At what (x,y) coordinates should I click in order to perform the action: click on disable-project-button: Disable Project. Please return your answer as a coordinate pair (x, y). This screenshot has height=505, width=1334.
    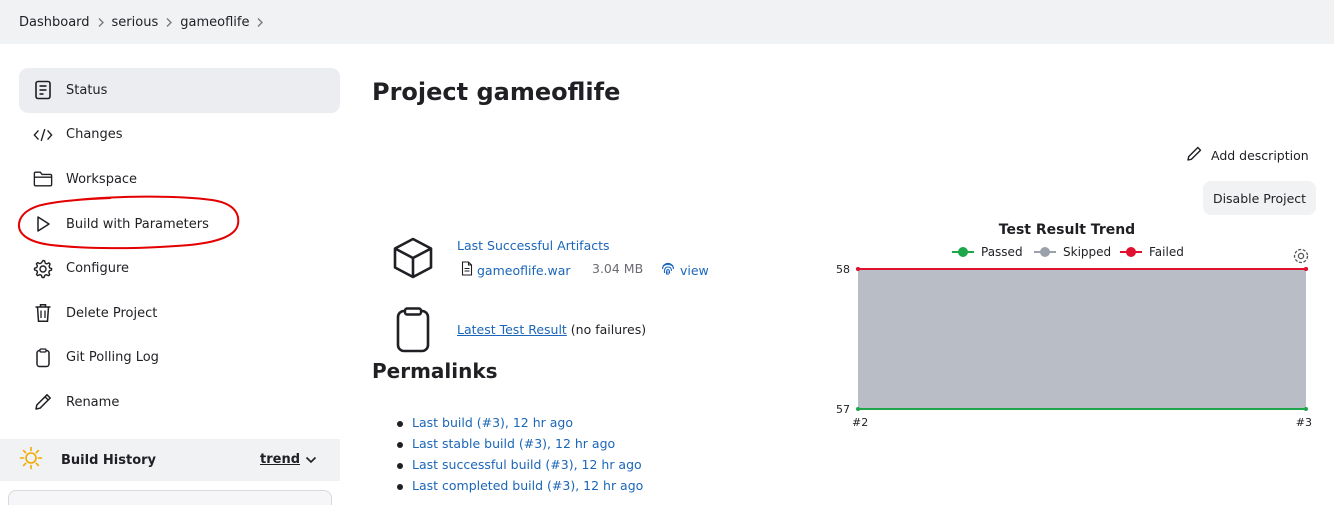
    Looking at the image, I should click on (1259, 198).